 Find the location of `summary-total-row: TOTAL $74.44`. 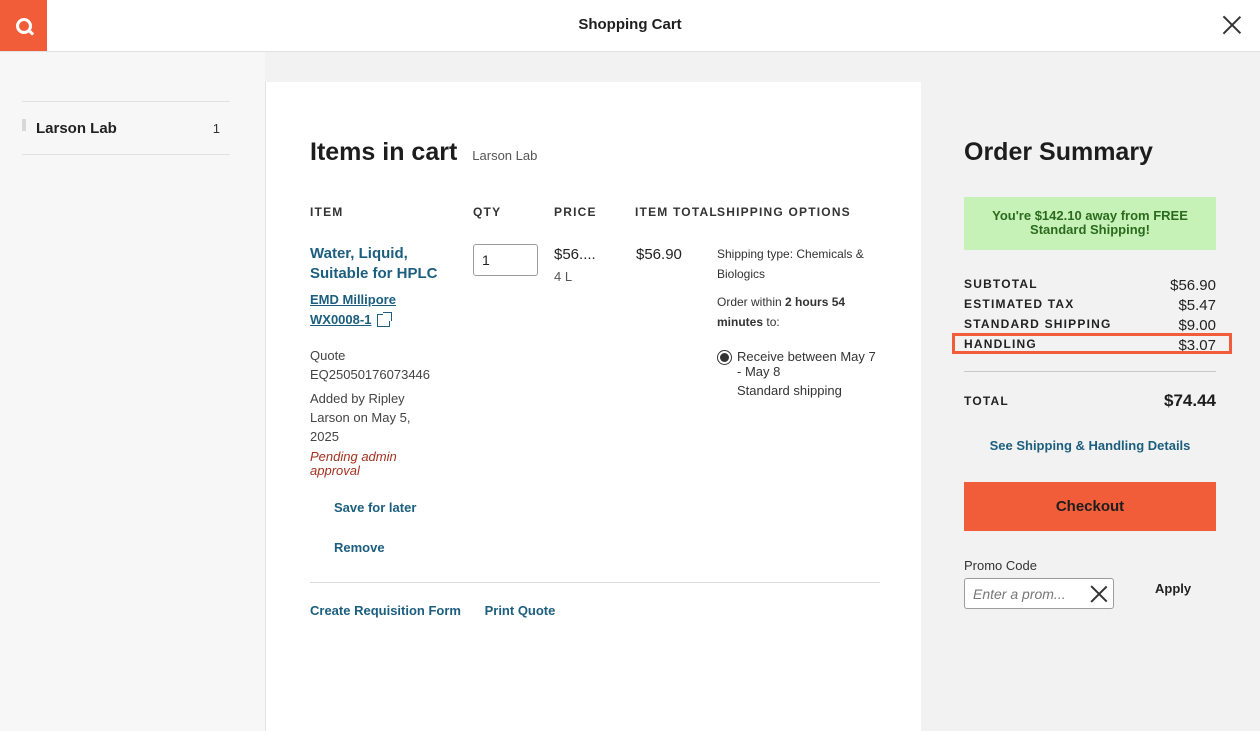

summary-total-row: TOTAL $74.44 is located at coordinates (1090, 401).